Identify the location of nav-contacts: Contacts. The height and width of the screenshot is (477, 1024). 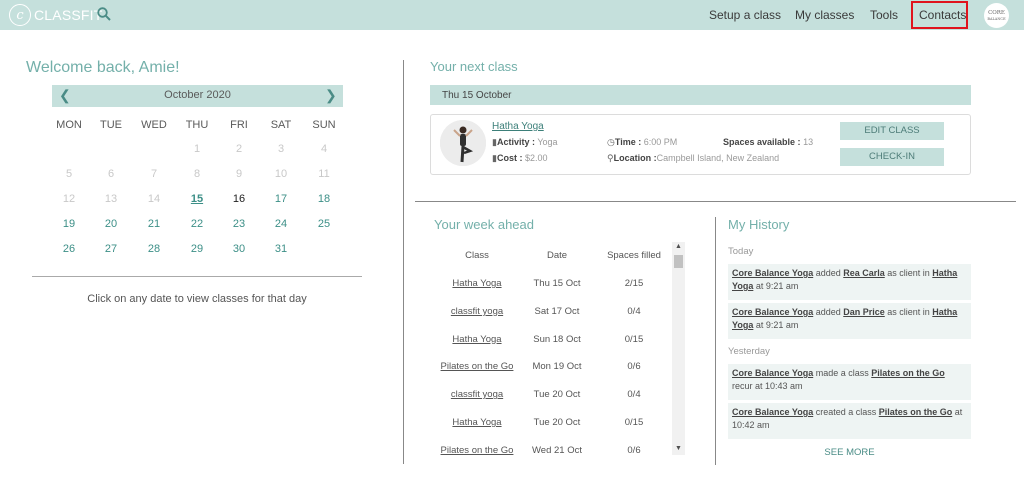
(942, 15).